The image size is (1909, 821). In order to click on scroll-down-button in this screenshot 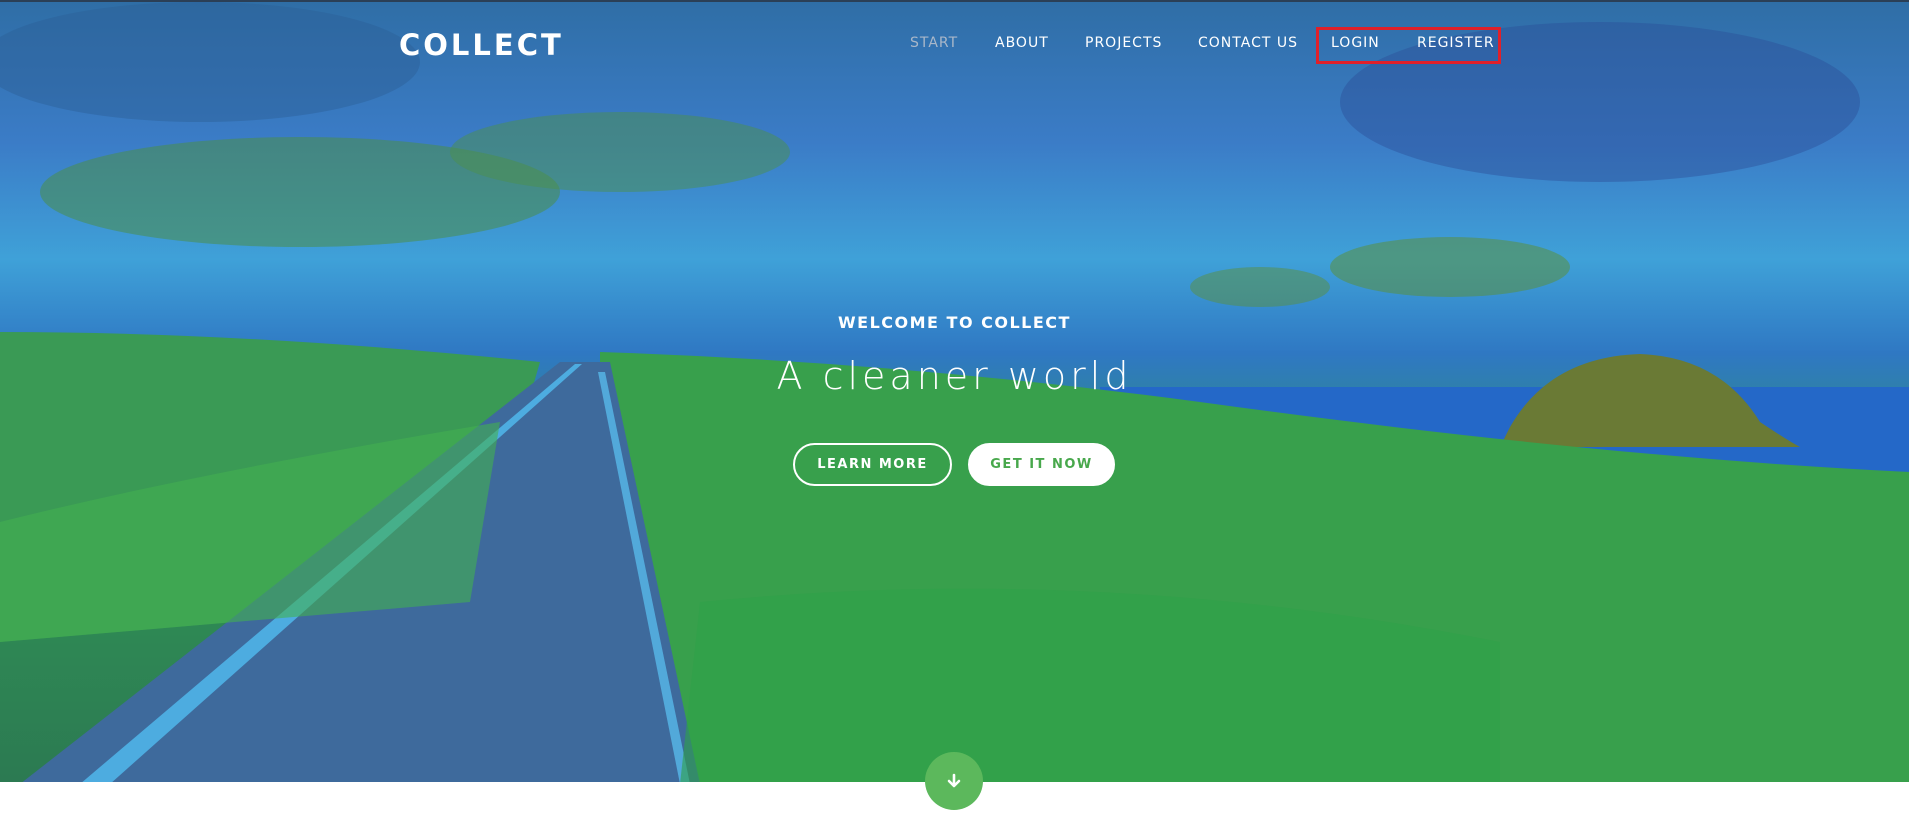, I will do `click(954, 781)`.